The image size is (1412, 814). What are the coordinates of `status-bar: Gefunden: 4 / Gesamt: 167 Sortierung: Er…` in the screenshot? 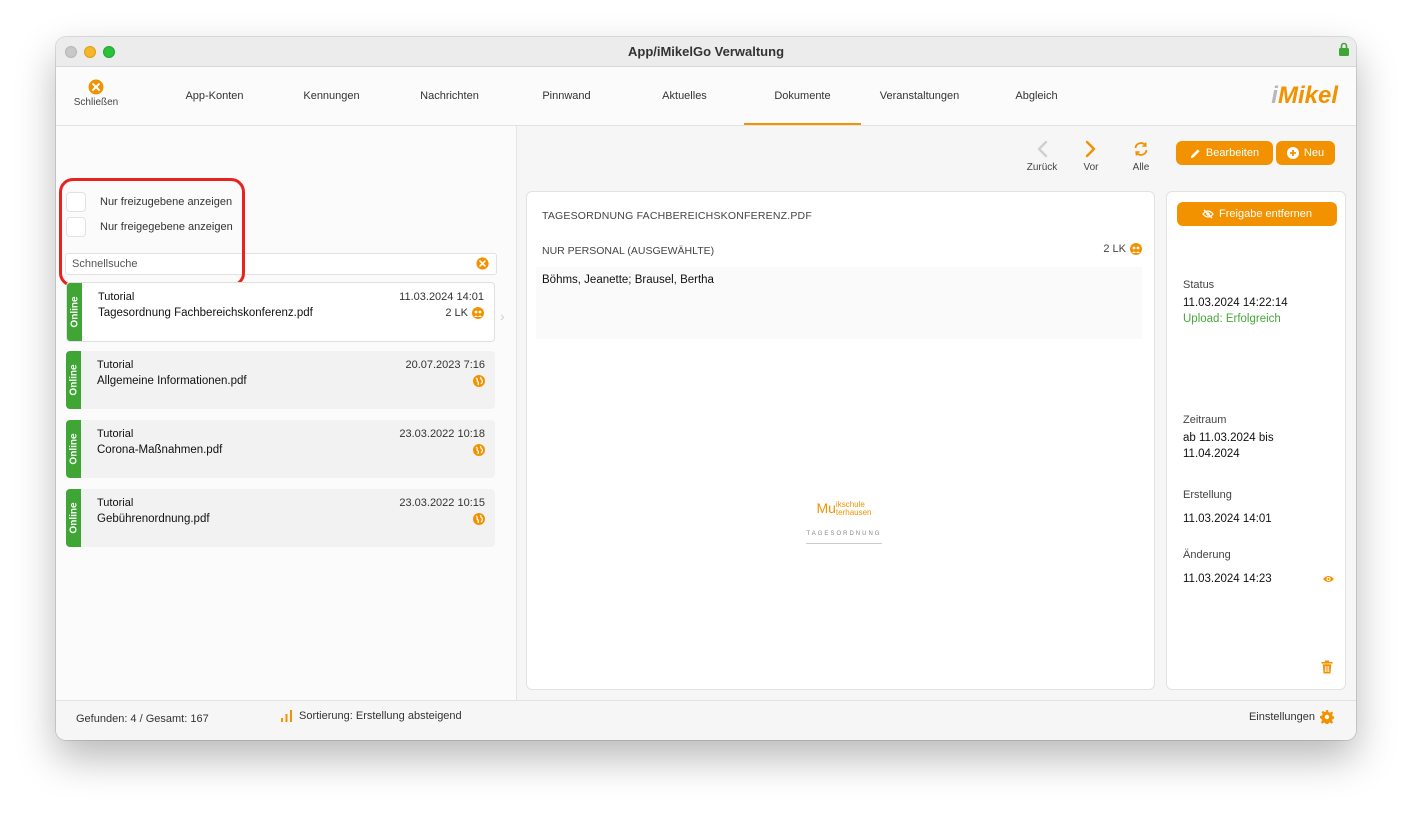 It's located at (706, 720).